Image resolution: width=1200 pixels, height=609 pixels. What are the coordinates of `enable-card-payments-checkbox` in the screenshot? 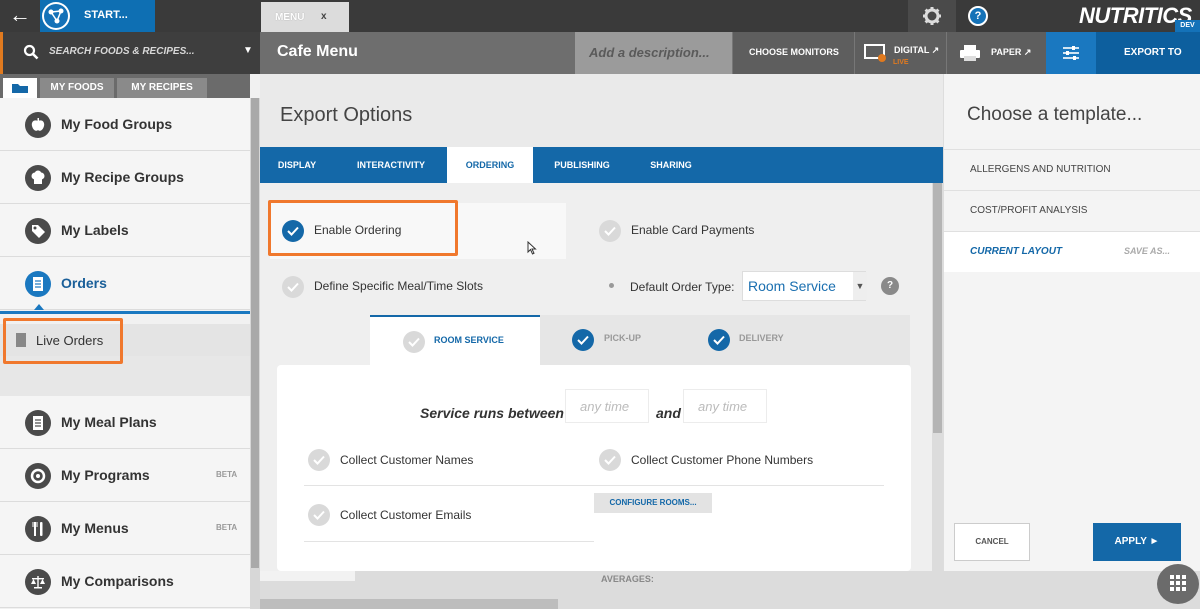 It's located at (610, 231).